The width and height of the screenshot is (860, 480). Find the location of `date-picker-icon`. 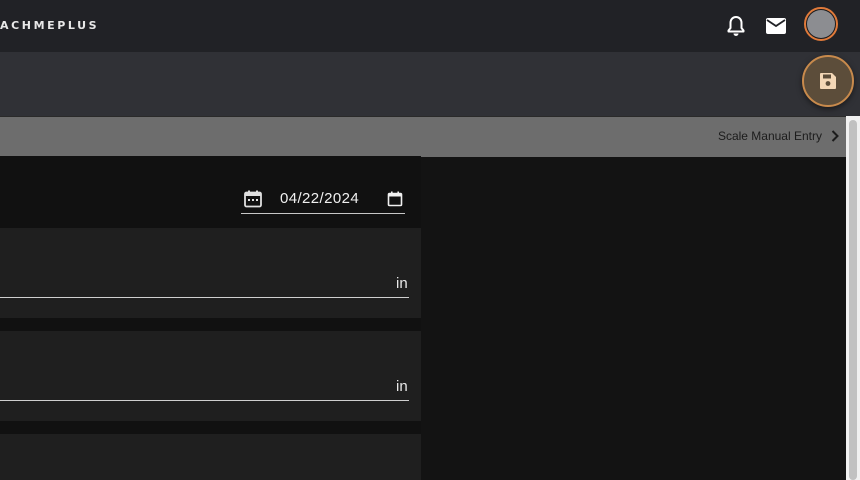

date-picker-icon is located at coordinates (395, 199).